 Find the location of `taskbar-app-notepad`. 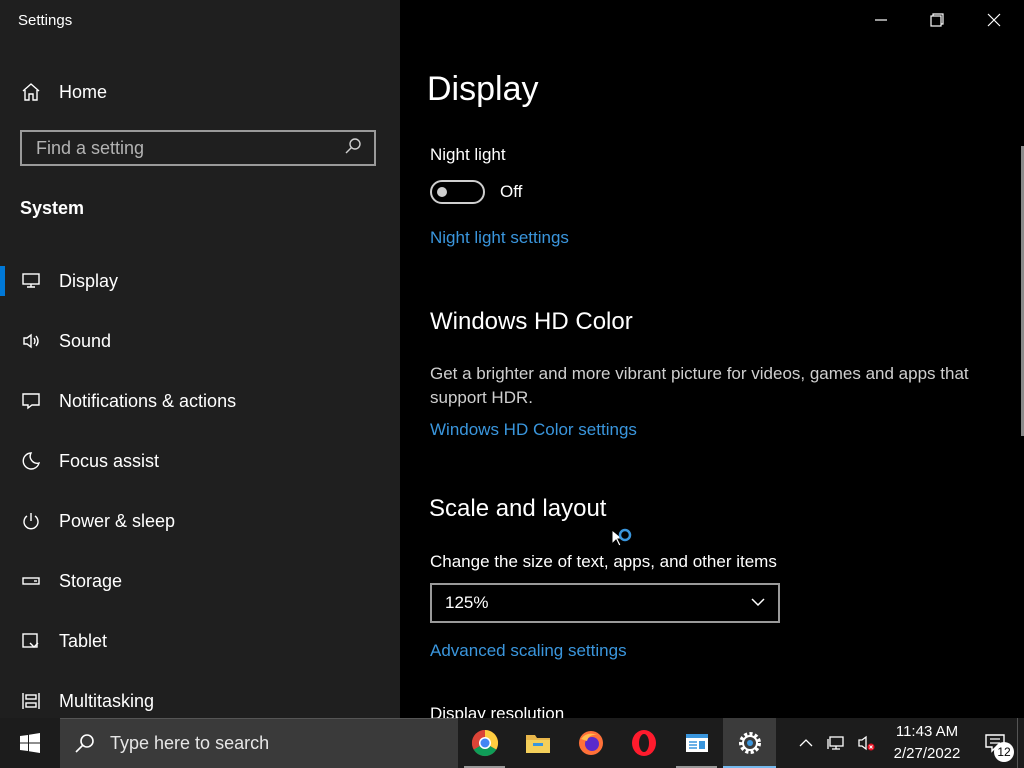

taskbar-app-notepad is located at coordinates (696, 743).